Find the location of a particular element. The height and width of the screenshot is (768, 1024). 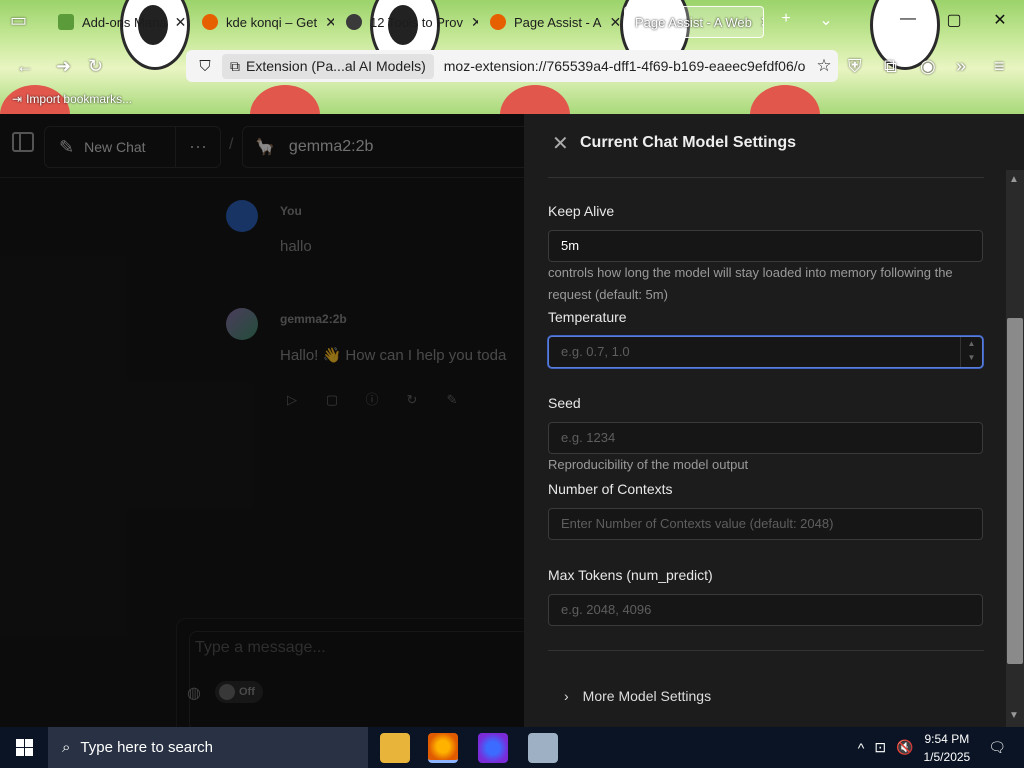

tab-addons: Add-ons Mana ✕ is located at coordinates (119, 22).